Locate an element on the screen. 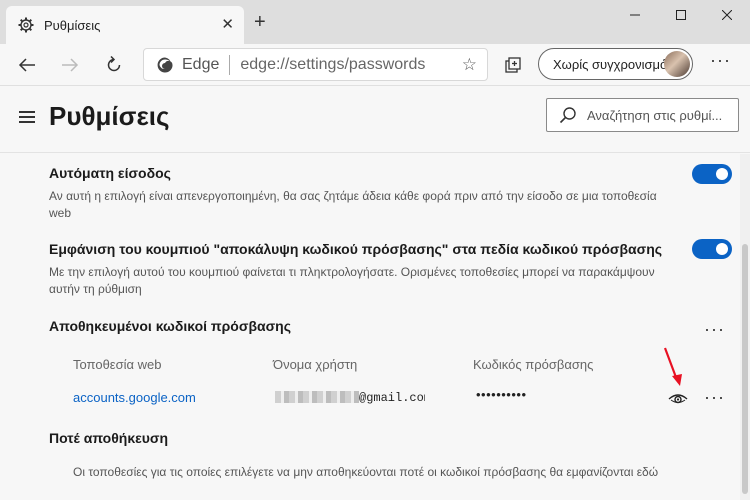 This screenshot has height=500, width=750. forward-icon is located at coordinates (70, 65).